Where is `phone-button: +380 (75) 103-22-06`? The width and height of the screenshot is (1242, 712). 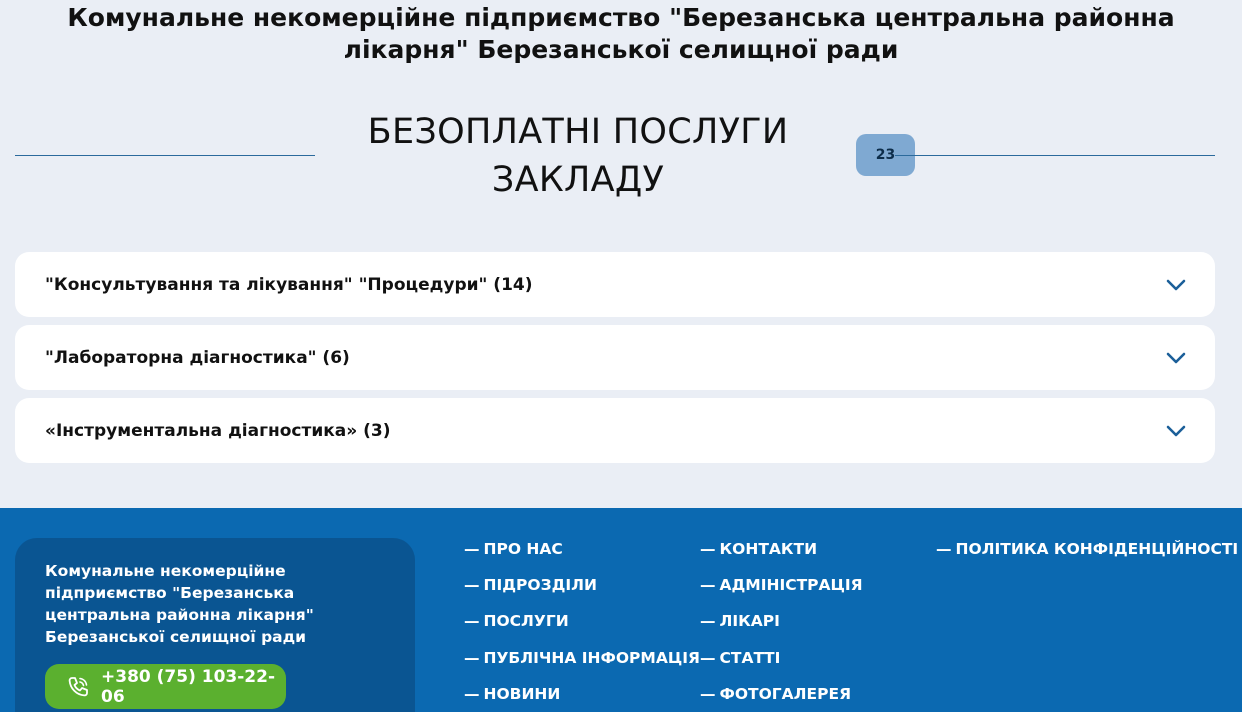
phone-button: +380 (75) 103-22-06 is located at coordinates (165, 686).